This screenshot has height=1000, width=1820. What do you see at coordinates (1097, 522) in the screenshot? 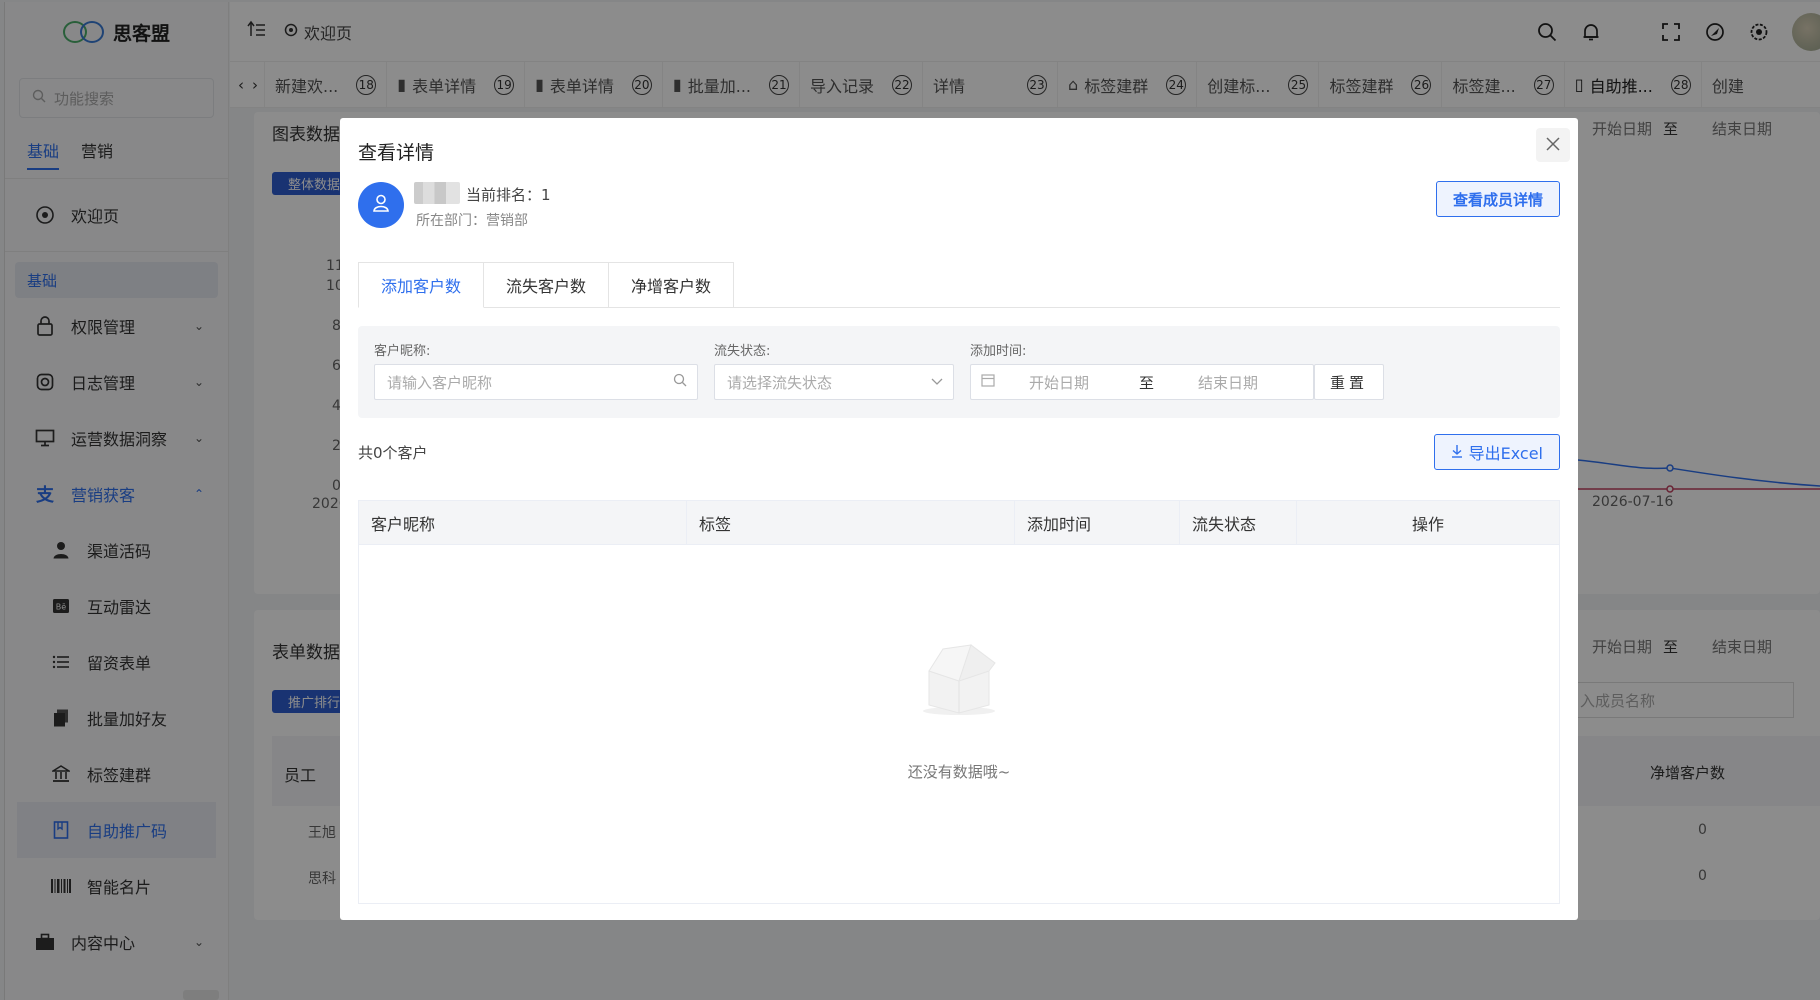
I see `column-add-time: 添加时间` at bounding box center [1097, 522].